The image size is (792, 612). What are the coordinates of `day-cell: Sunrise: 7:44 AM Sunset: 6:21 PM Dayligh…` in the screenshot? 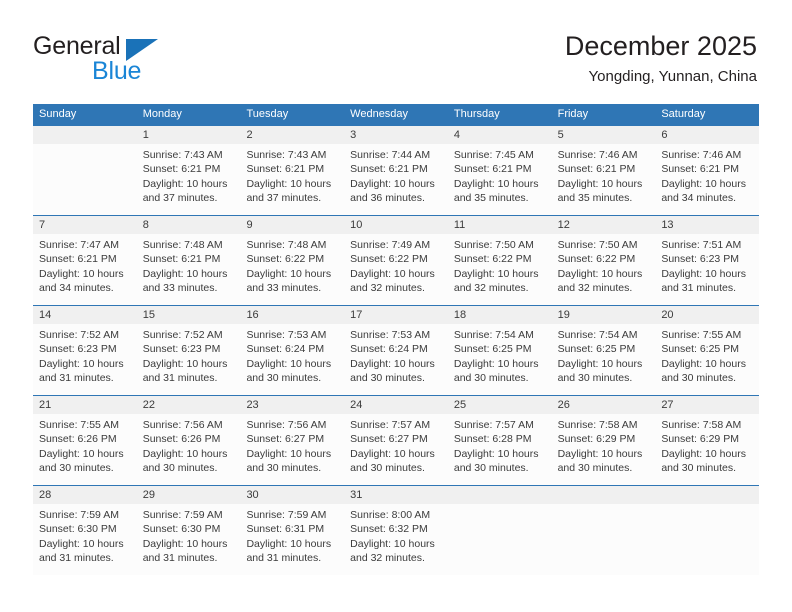 It's located at (396, 179).